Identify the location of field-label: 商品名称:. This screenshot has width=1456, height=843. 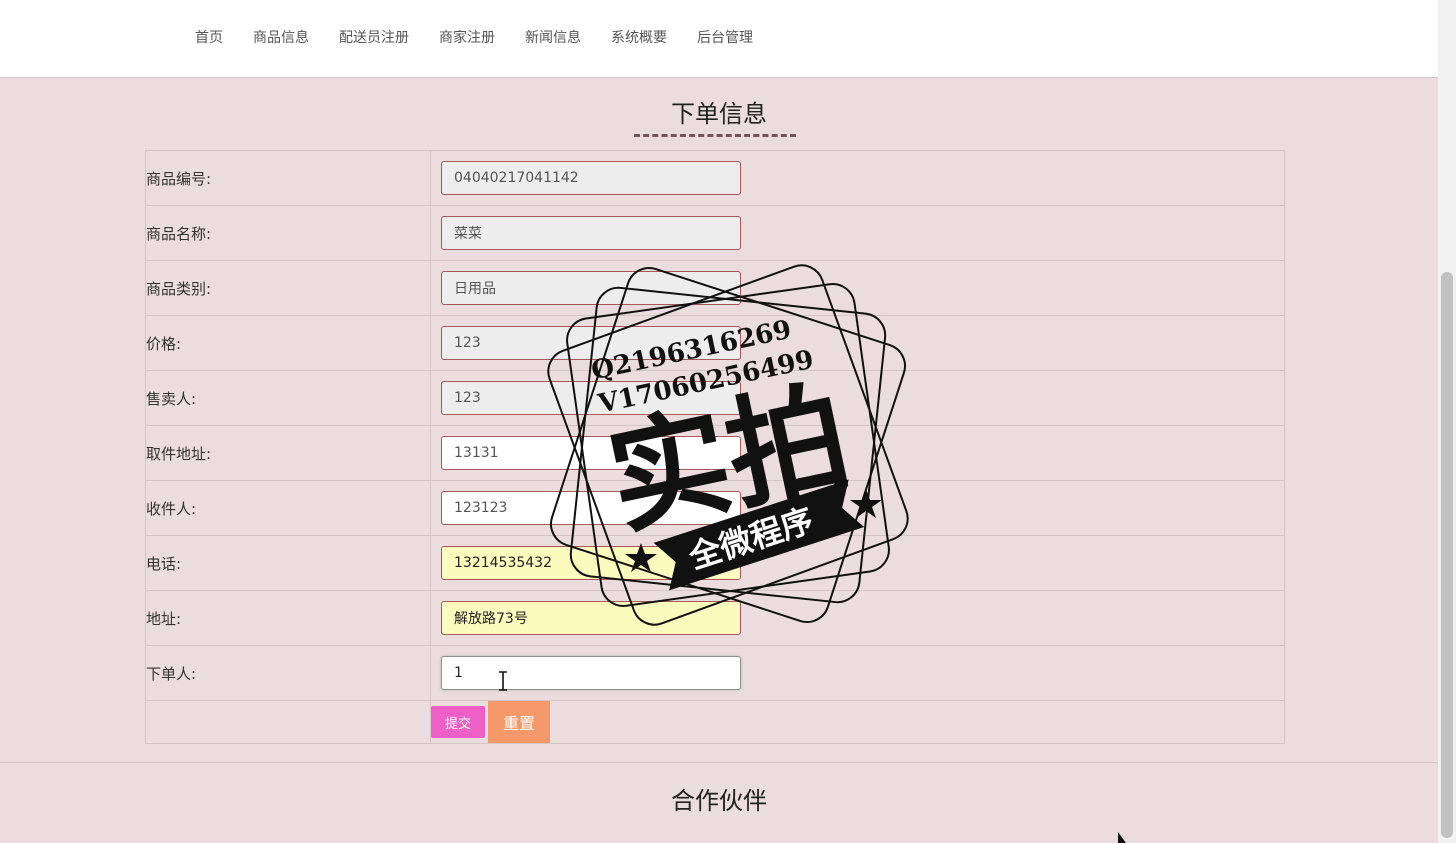
(288, 233).